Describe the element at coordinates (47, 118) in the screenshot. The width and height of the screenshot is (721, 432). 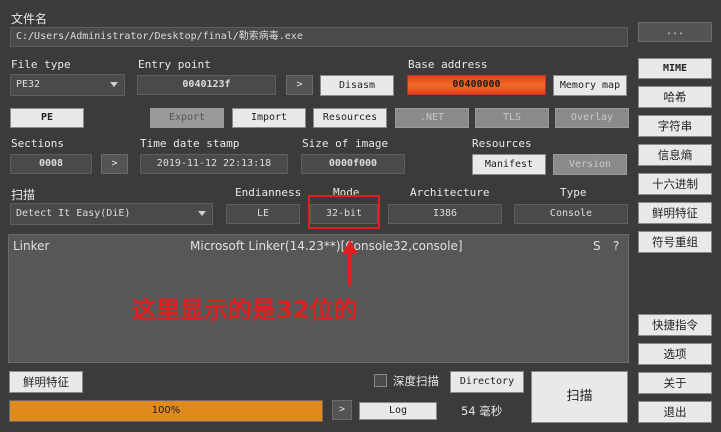
I see `pe-button: PE` at that location.